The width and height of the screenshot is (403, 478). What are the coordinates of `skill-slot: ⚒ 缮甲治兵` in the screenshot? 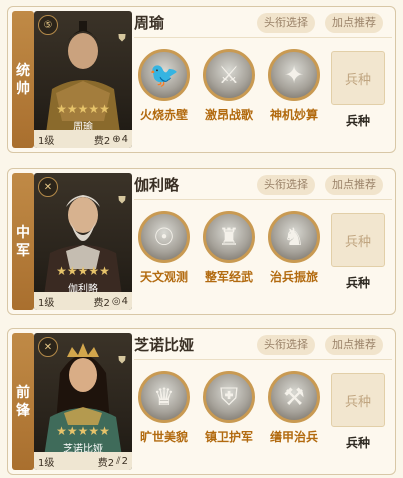 It's located at (294, 408).